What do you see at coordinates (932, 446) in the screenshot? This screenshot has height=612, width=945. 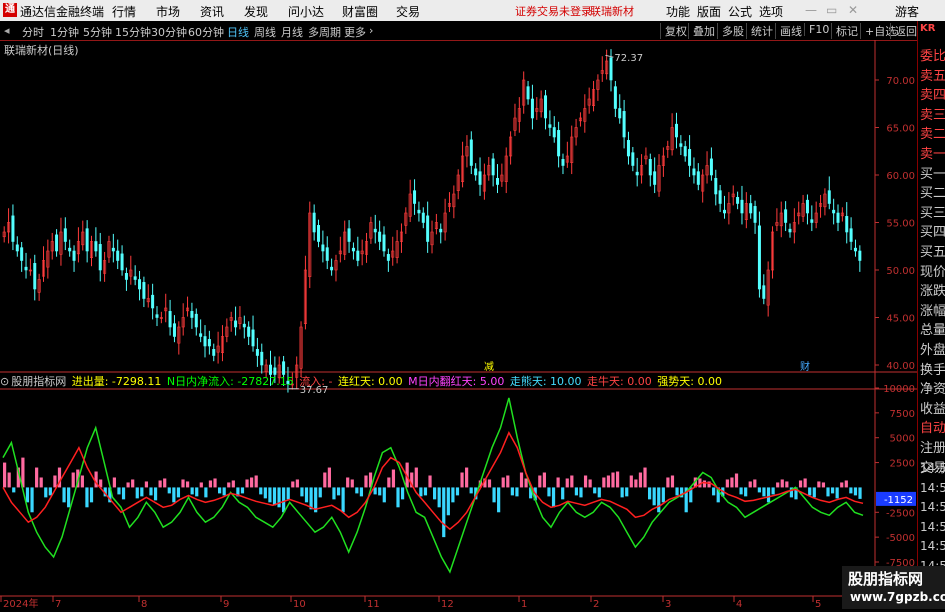 I see `panel-item: 注册` at bounding box center [932, 446].